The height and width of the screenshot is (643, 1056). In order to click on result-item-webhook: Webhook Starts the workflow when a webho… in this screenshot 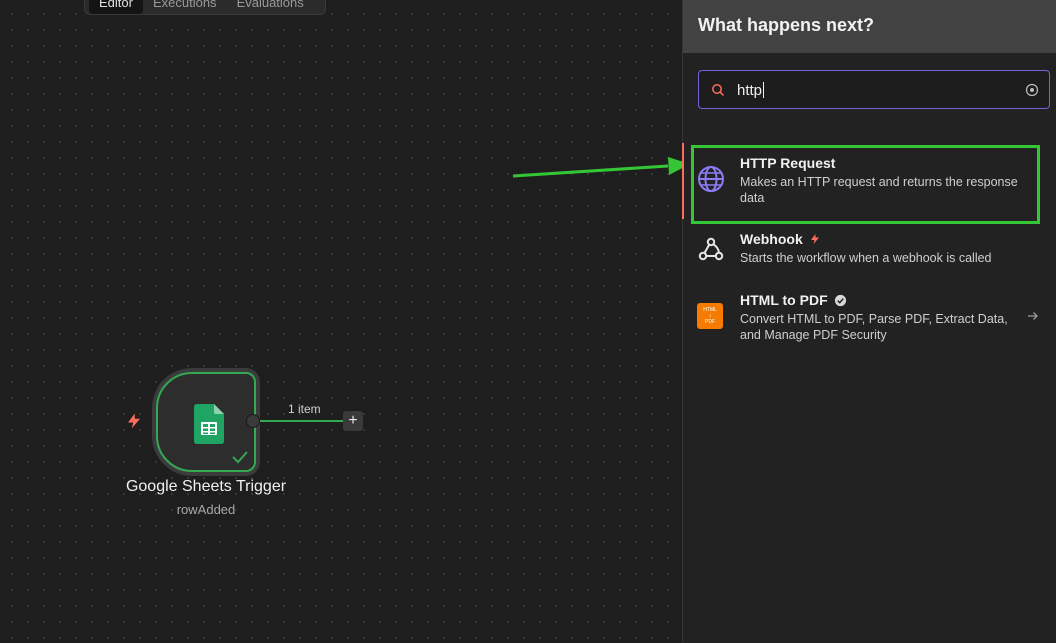, I will do `click(869, 253)`.